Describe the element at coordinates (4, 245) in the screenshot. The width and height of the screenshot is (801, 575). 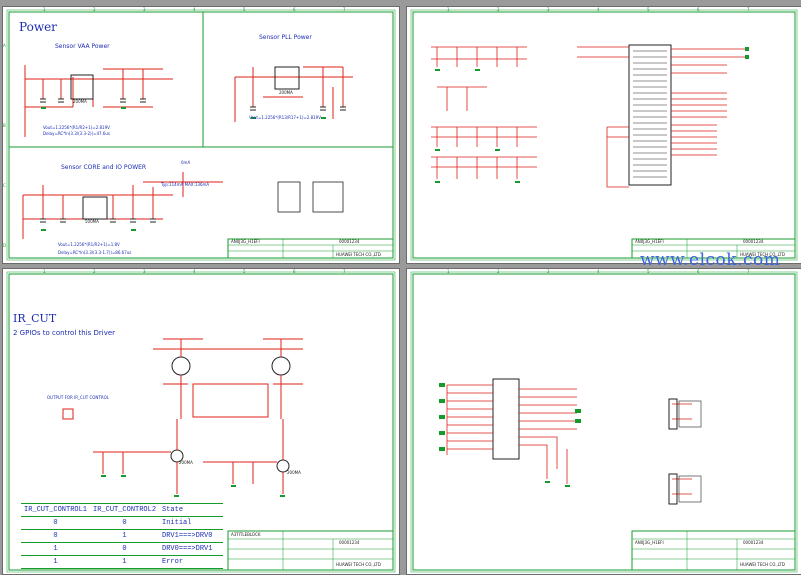
I see `svg-text: D` at that location.